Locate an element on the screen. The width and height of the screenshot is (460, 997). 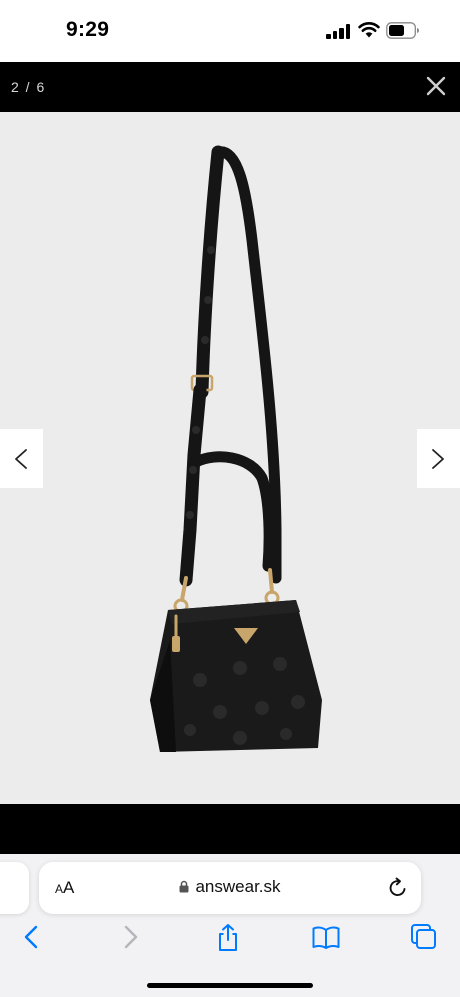
bookmarks-icon is located at coordinates (326, 937).